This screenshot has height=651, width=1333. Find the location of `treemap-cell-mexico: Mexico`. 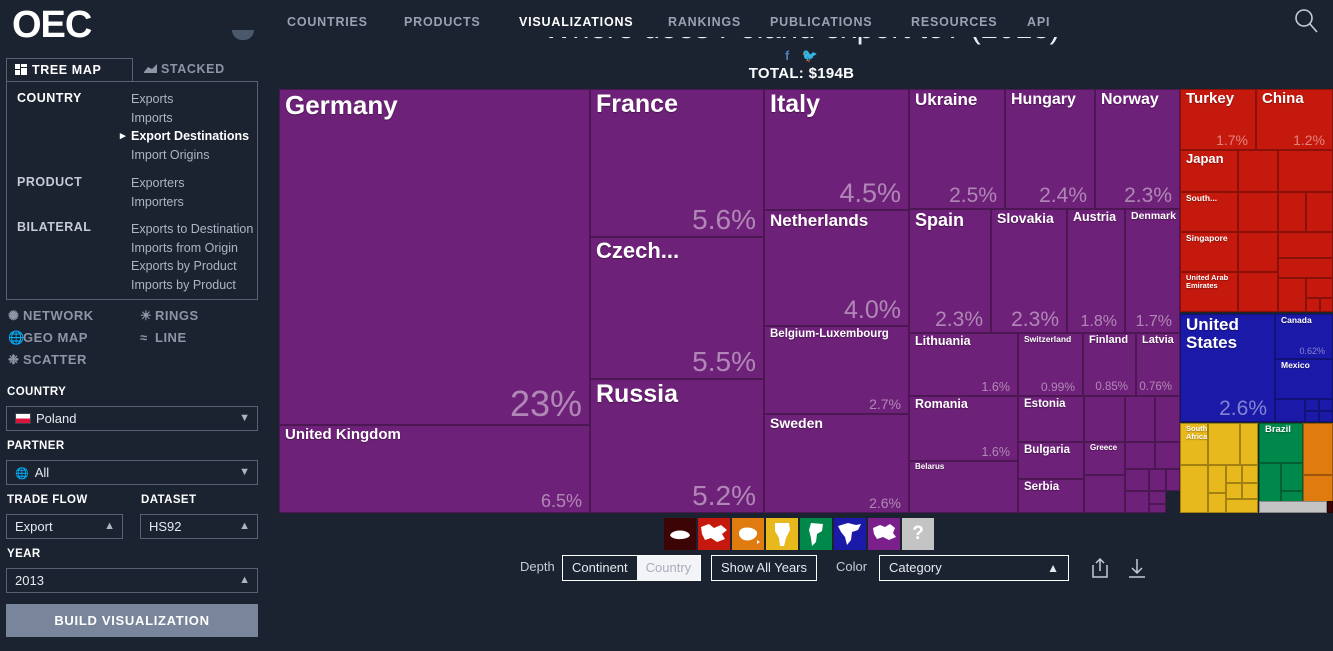

treemap-cell-mexico: Mexico is located at coordinates (1304, 379).